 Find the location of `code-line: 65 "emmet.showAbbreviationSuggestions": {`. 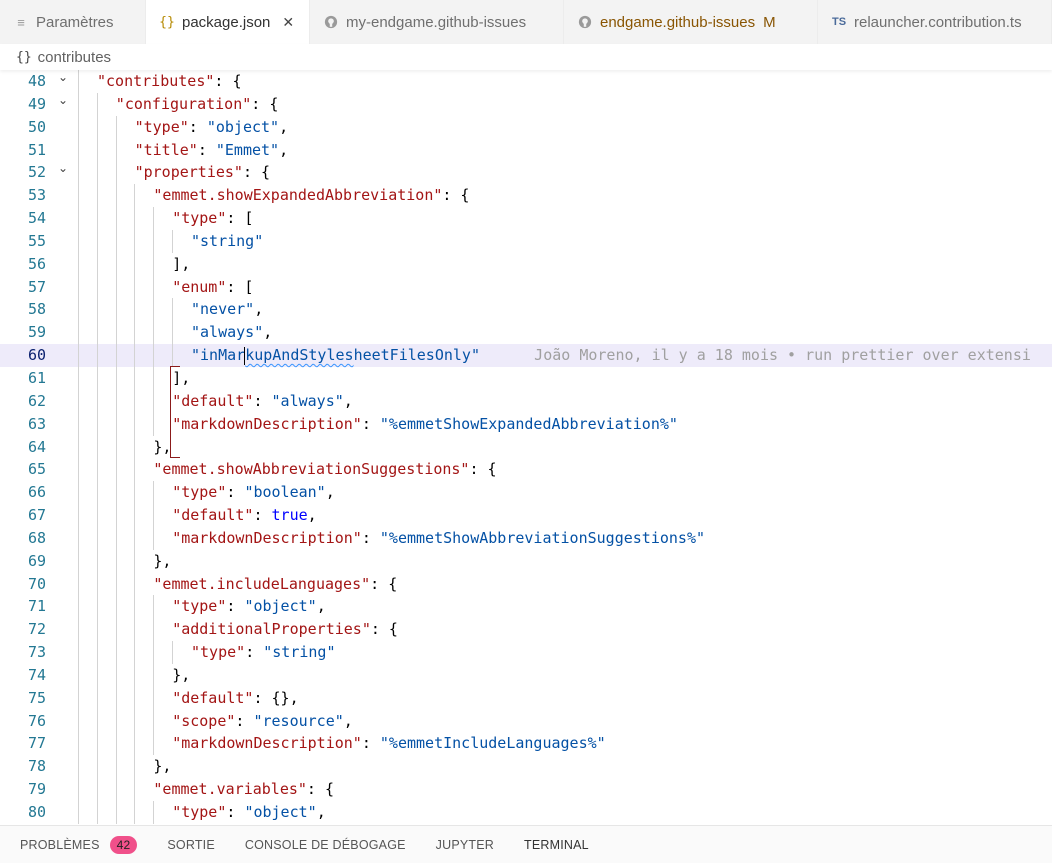

code-line: 65 "emmet.showAbbreviationSuggestions": { is located at coordinates (526, 470).